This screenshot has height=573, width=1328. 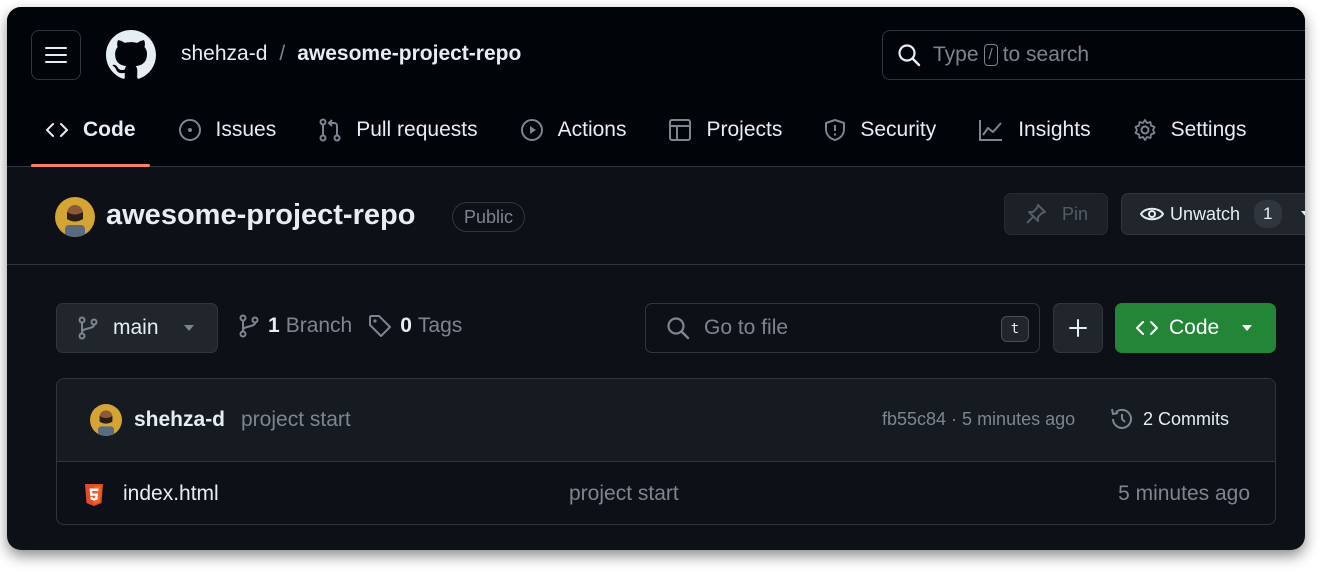 What do you see at coordinates (1152, 214) in the screenshot?
I see `eye-icon` at bounding box center [1152, 214].